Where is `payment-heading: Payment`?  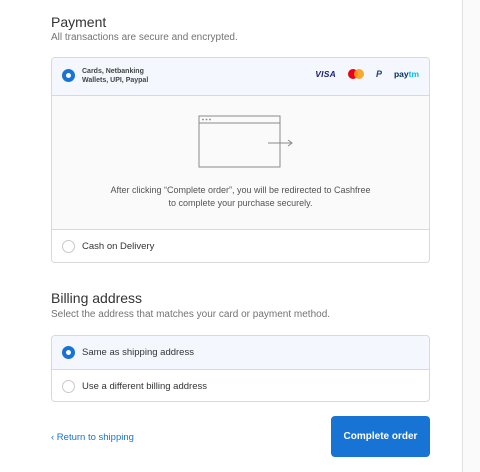
payment-heading: Payment is located at coordinates (79, 22).